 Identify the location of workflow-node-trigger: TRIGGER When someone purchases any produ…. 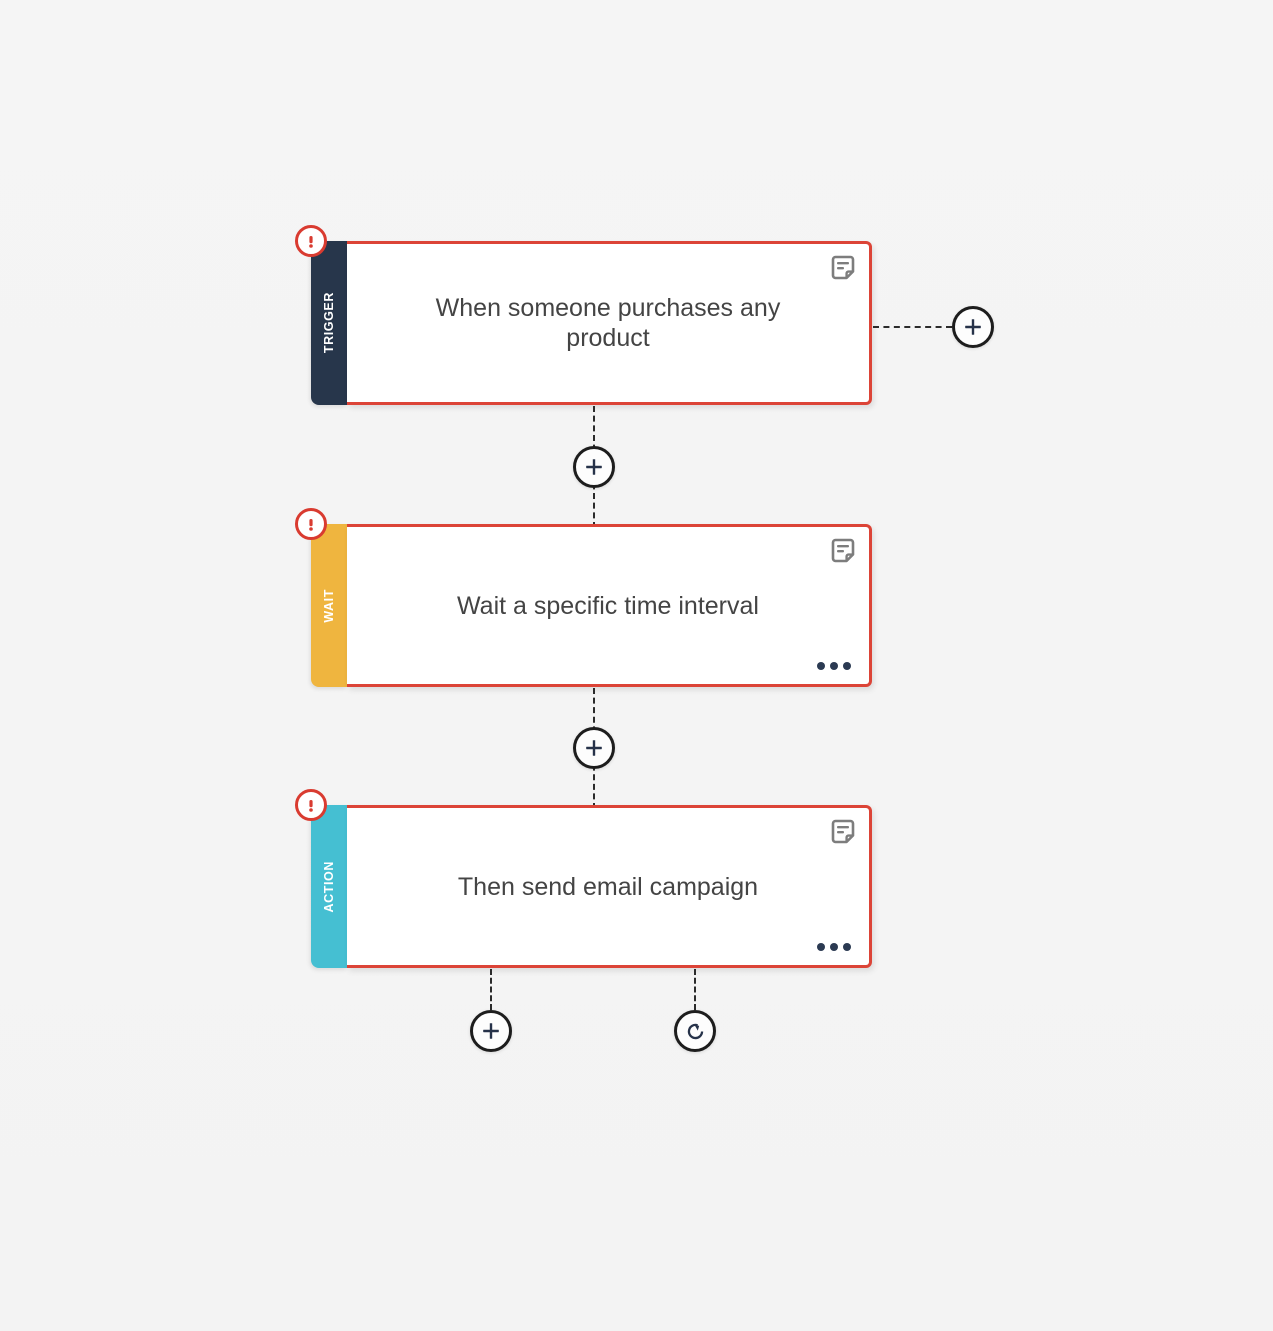
(583, 315).